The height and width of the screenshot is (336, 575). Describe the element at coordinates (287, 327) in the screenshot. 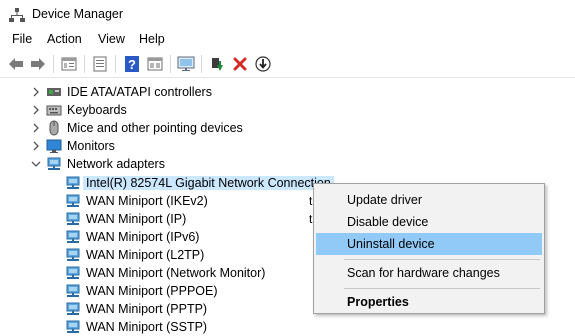

I see `tree-device-wan-sstp: WAN Miniport (SSTP)` at that location.